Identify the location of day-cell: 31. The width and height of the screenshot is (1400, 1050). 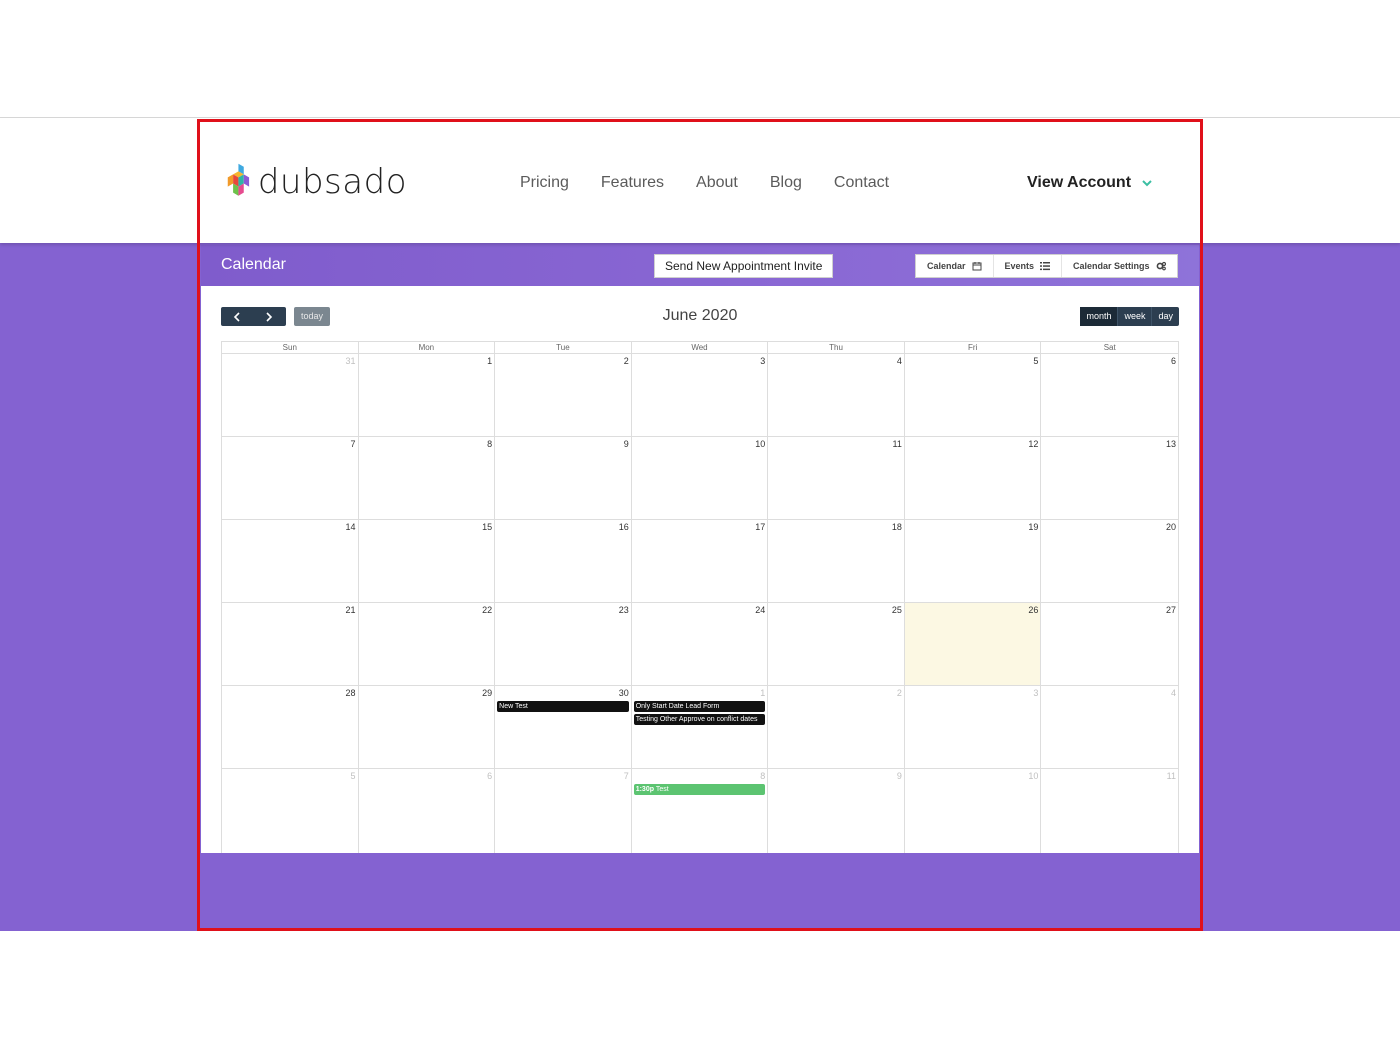
(290, 395).